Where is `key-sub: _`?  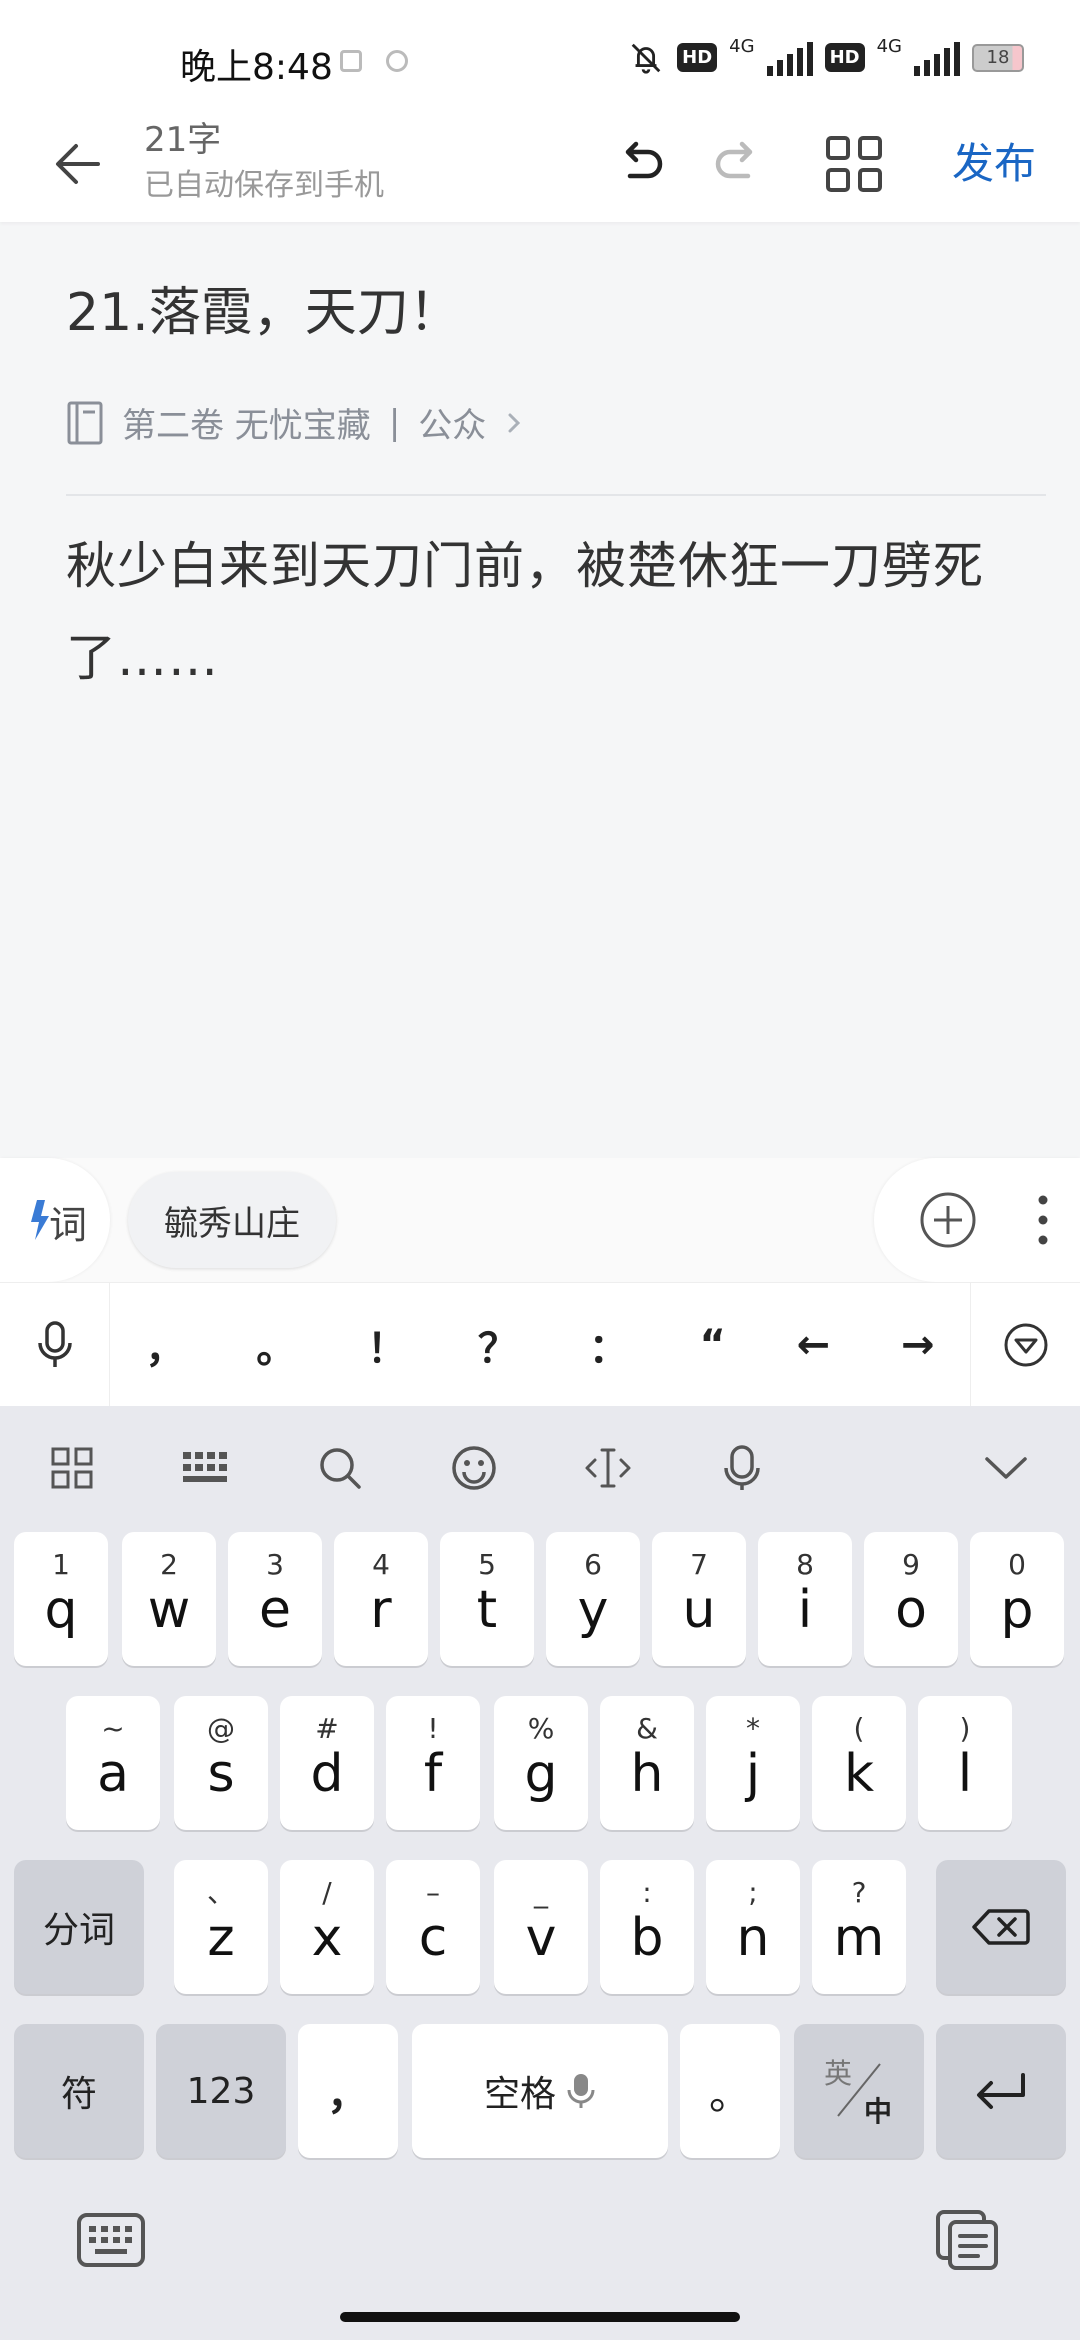
key-sub: _ is located at coordinates (541, 1892).